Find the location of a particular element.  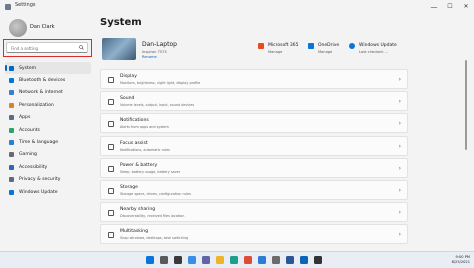

display-icon is located at coordinates (111, 80).